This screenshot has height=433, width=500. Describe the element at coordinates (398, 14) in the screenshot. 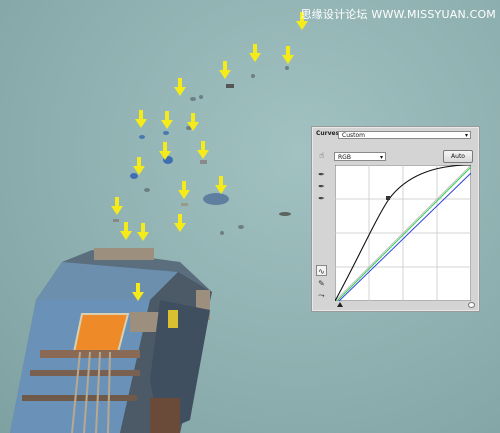

I see `watermark: 思缘设计论坛 WWW.MISSYUAN.COM` at that location.